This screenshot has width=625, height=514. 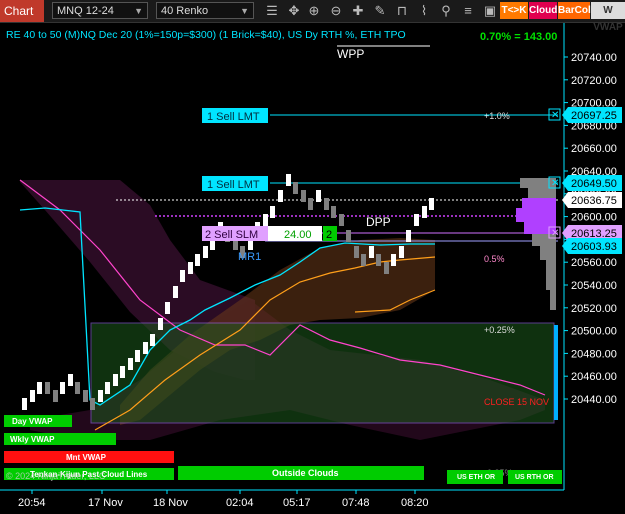 I want to click on mnt-vwap-bar: Mnt VWAP, so click(x=89, y=457).